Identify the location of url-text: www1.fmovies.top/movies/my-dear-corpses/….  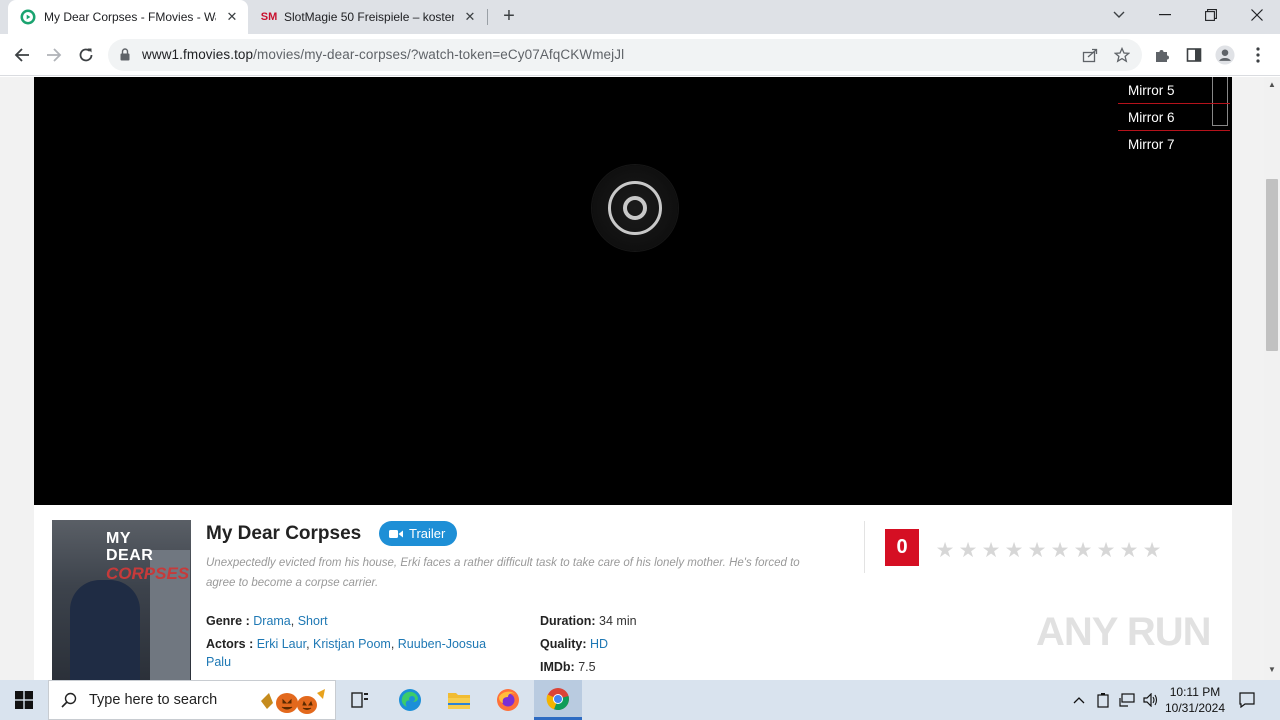
(383, 54).